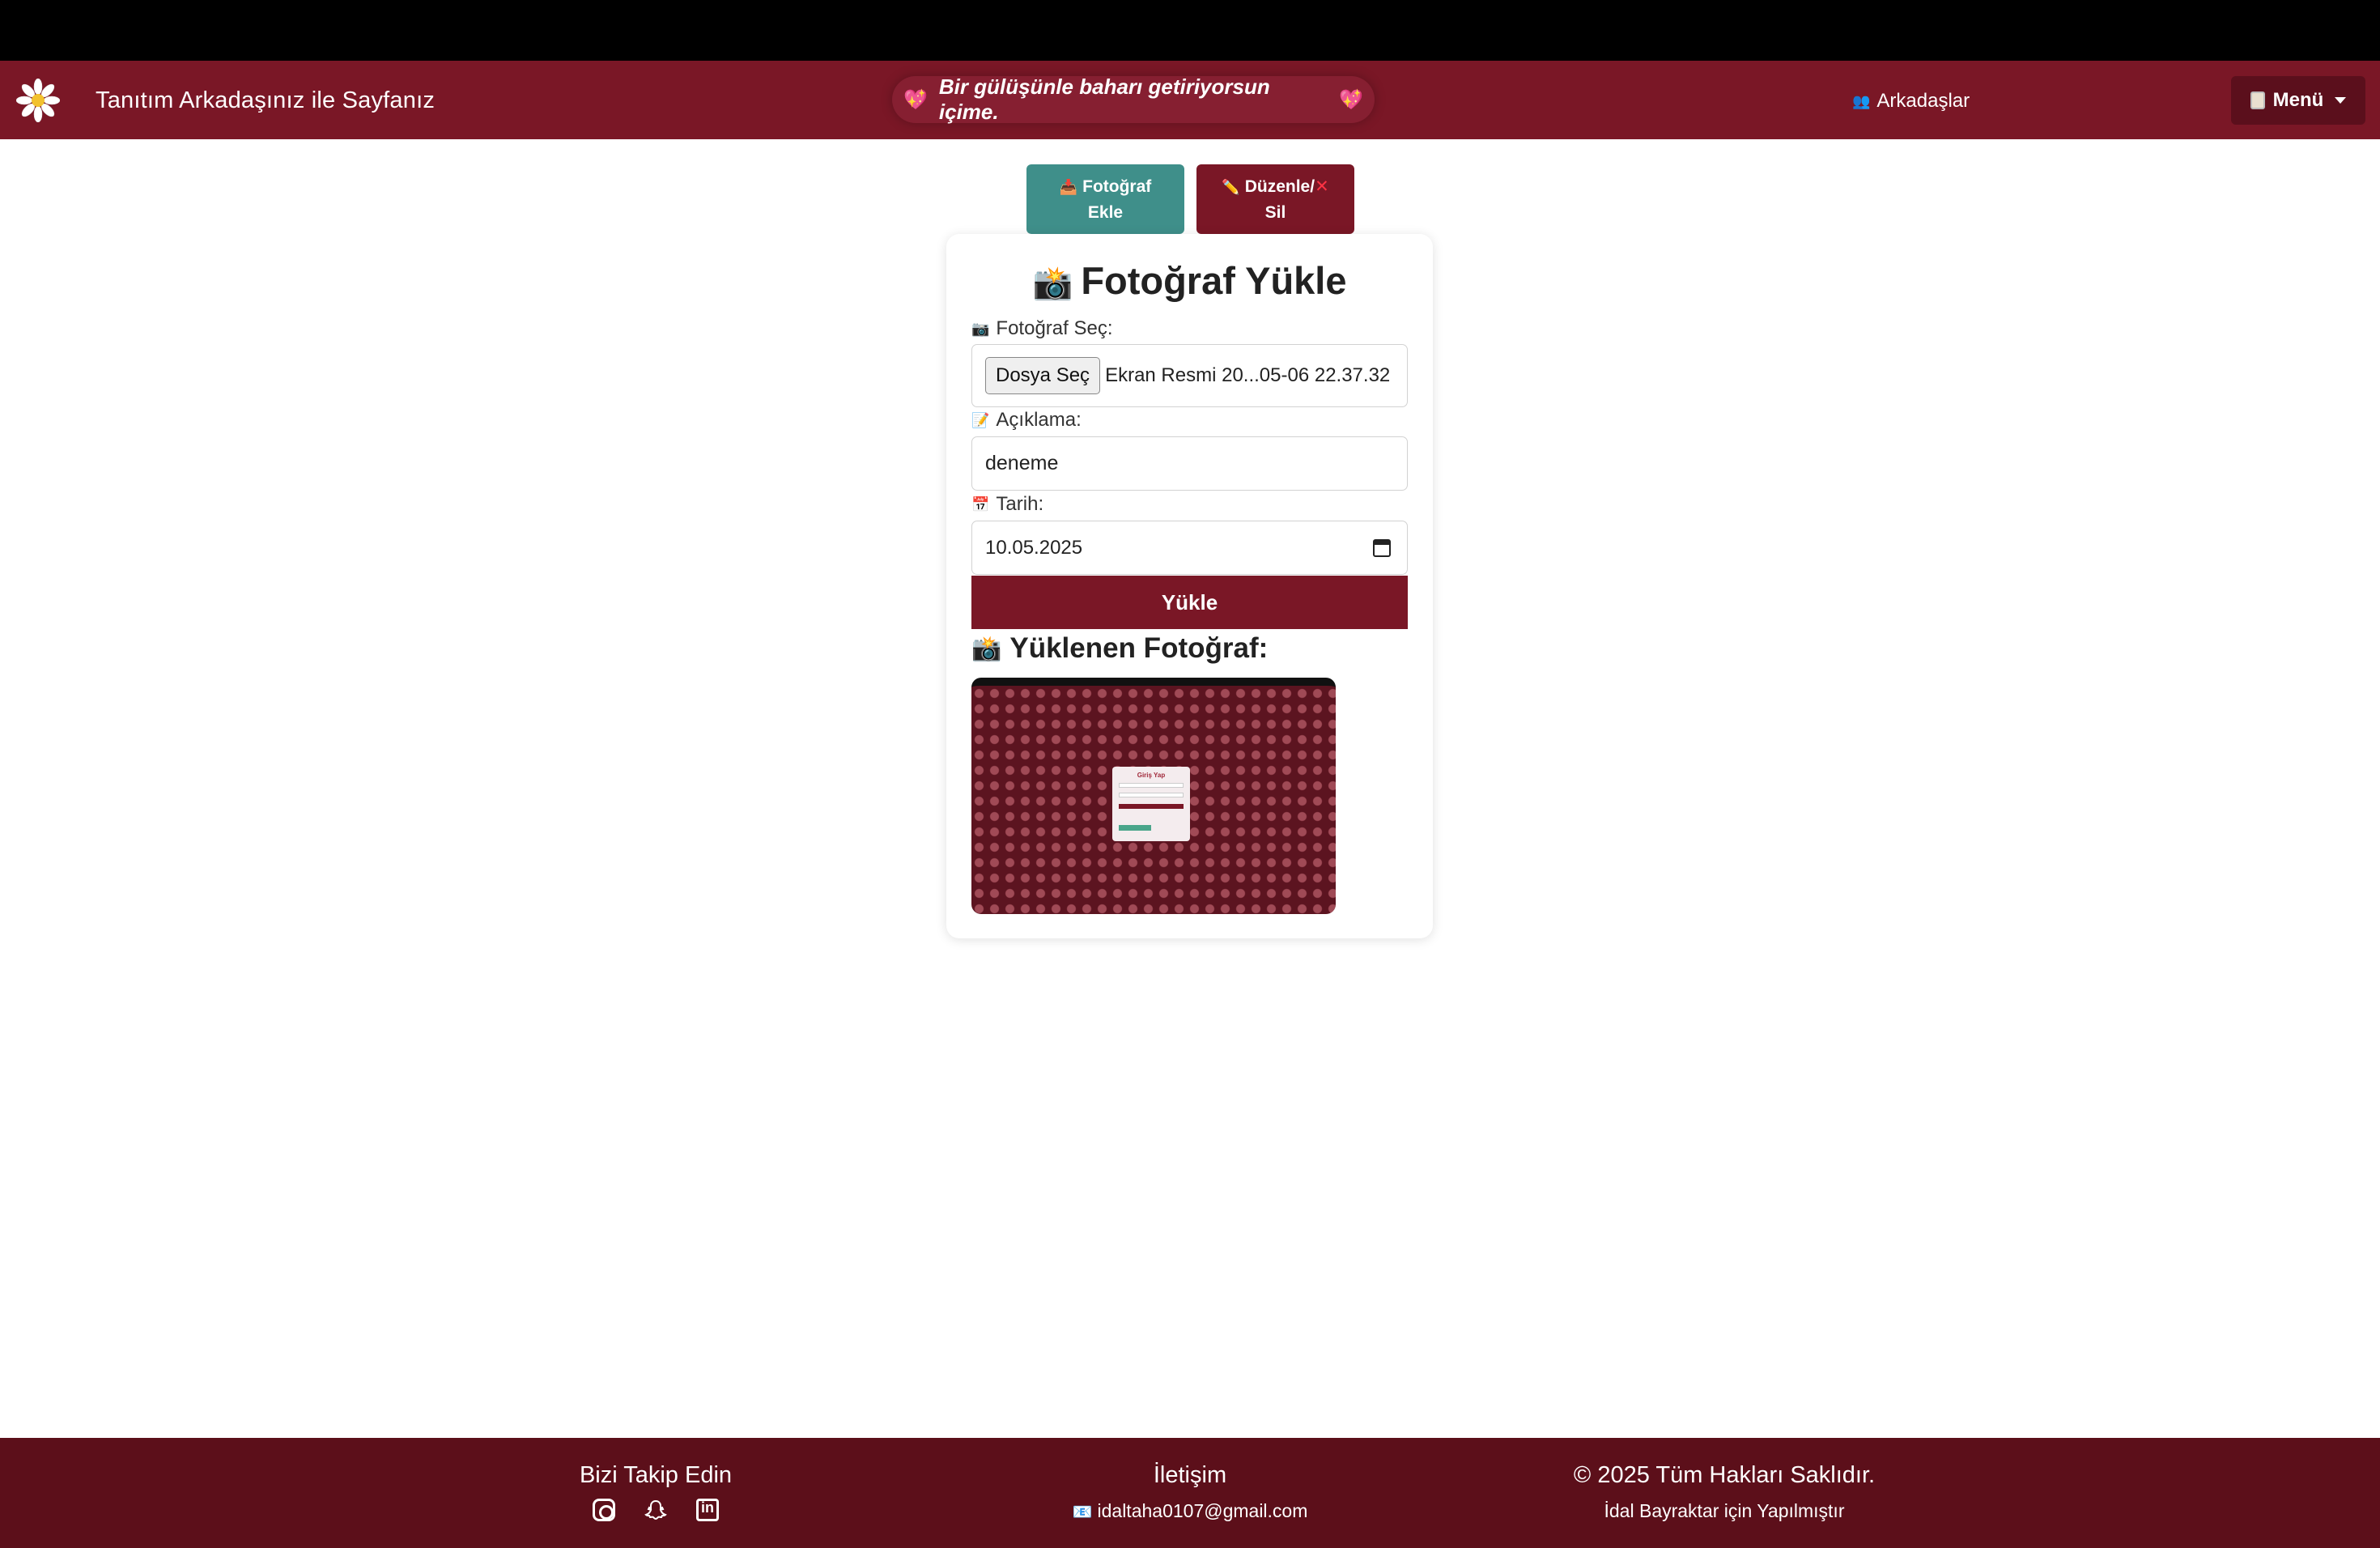 This screenshot has width=2380, height=1548. What do you see at coordinates (980, 328) in the screenshot?
I see `camera-icon: 📷` at bounding box center [980, 328].